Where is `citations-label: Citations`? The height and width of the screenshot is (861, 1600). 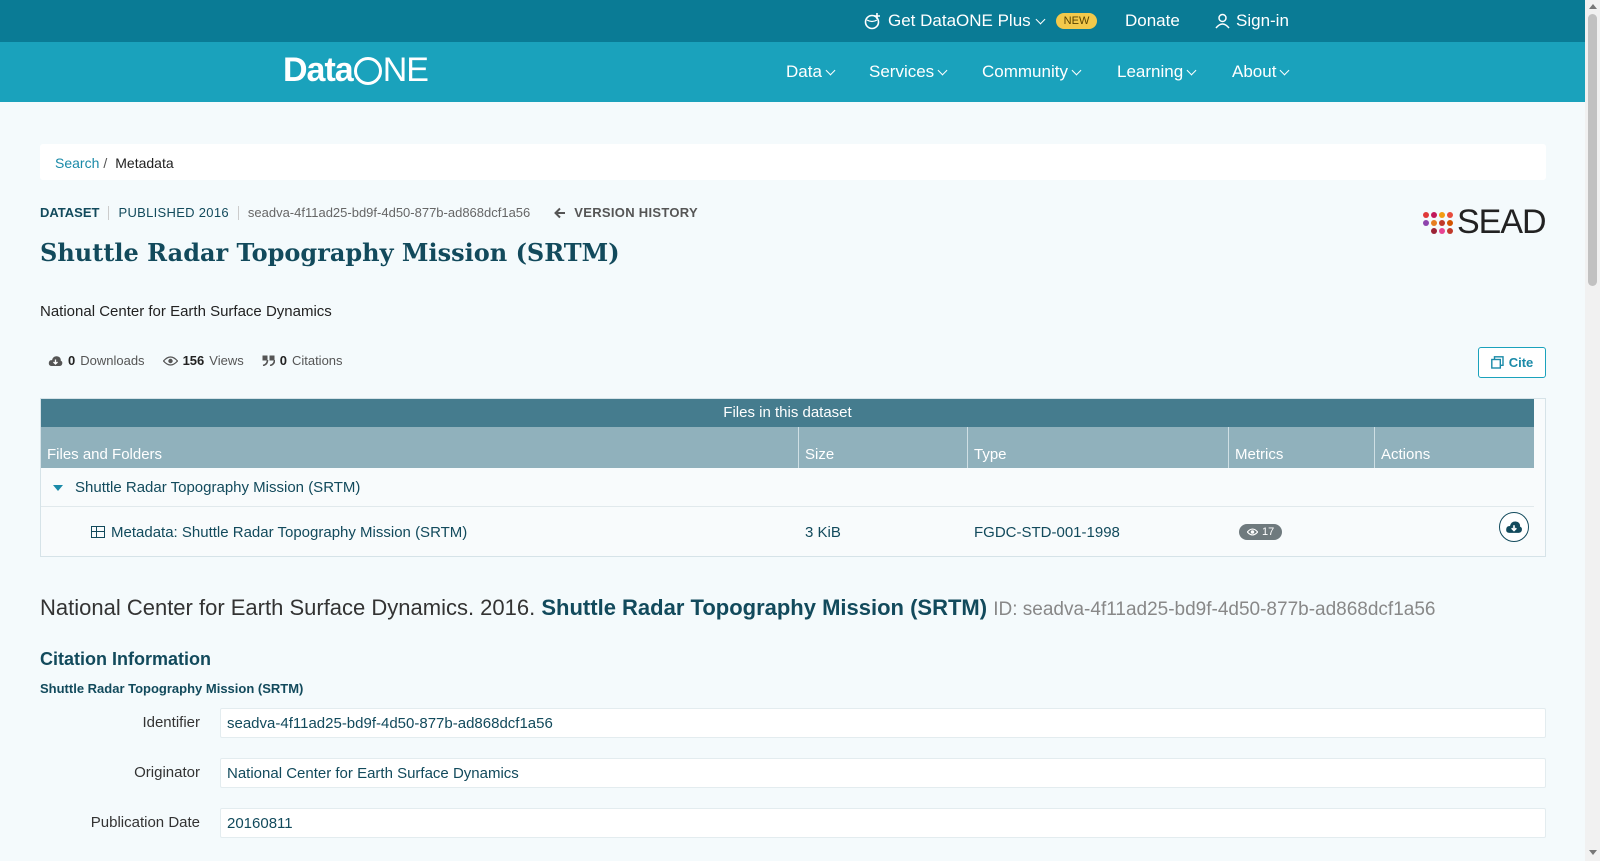
citations-label: Citations is located at coordinates (317, 360).